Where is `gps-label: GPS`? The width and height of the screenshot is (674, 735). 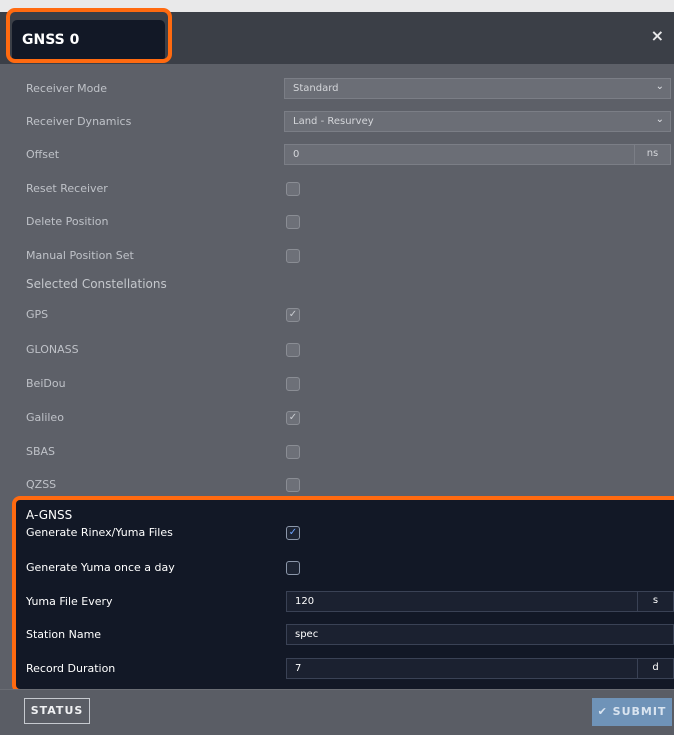 gps-label: GPS is located at coordinates (37, 314).